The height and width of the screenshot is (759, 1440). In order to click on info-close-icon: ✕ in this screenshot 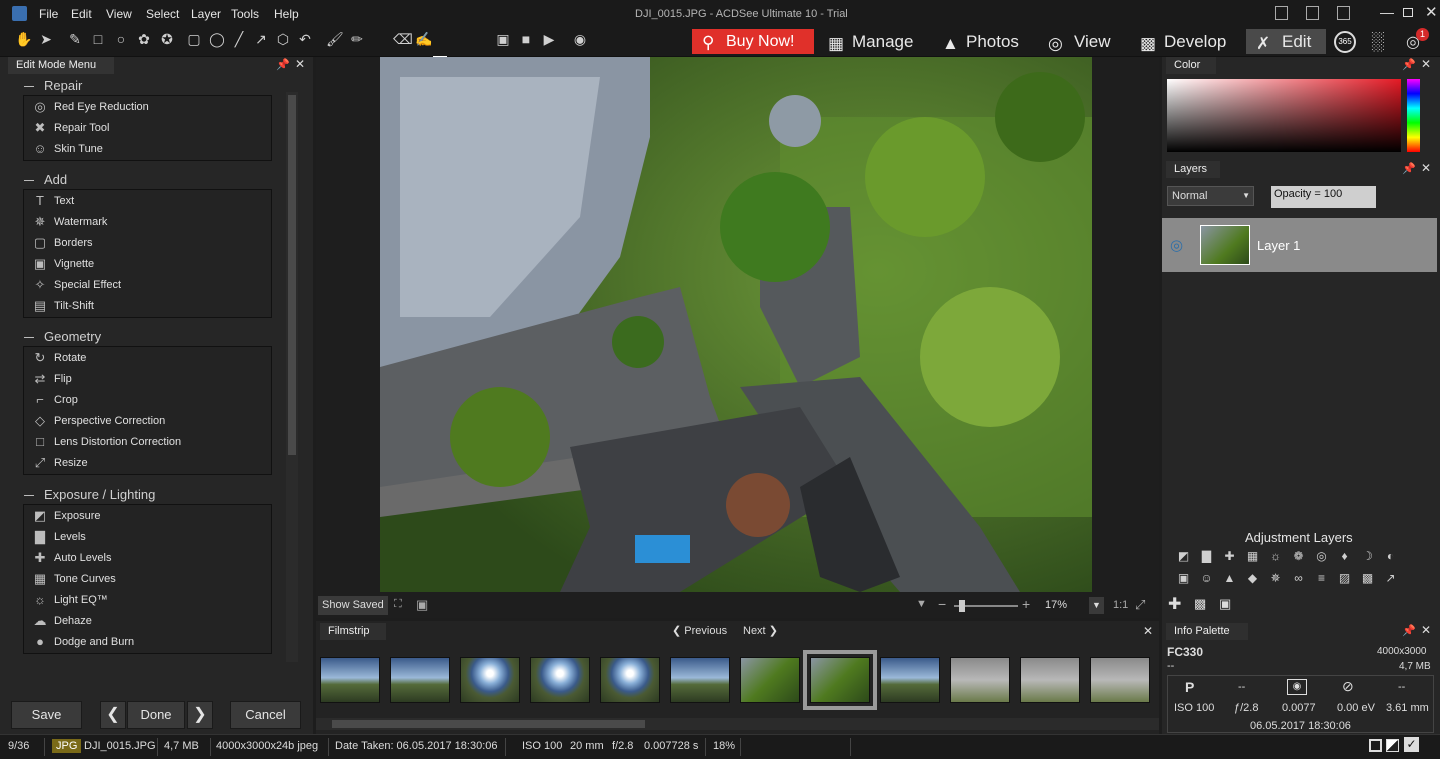, I will do `click(1426, 630)`.